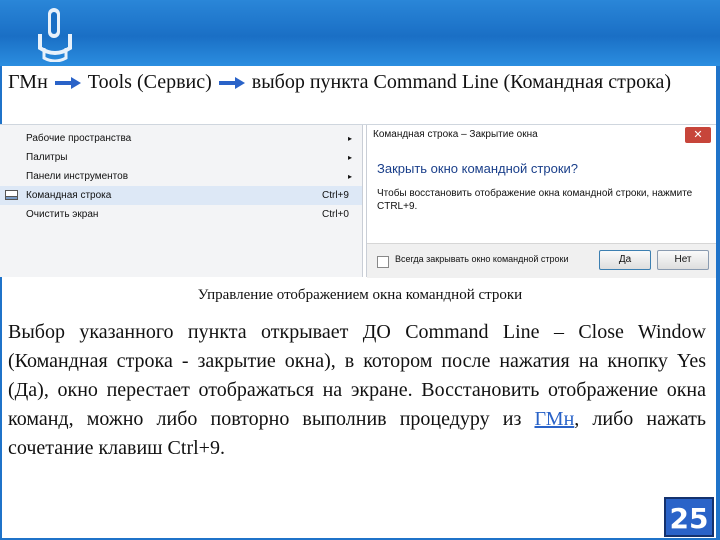  I want to click on menu-item-command-line: Командная строка Ctrl+9, so click(181, 195).